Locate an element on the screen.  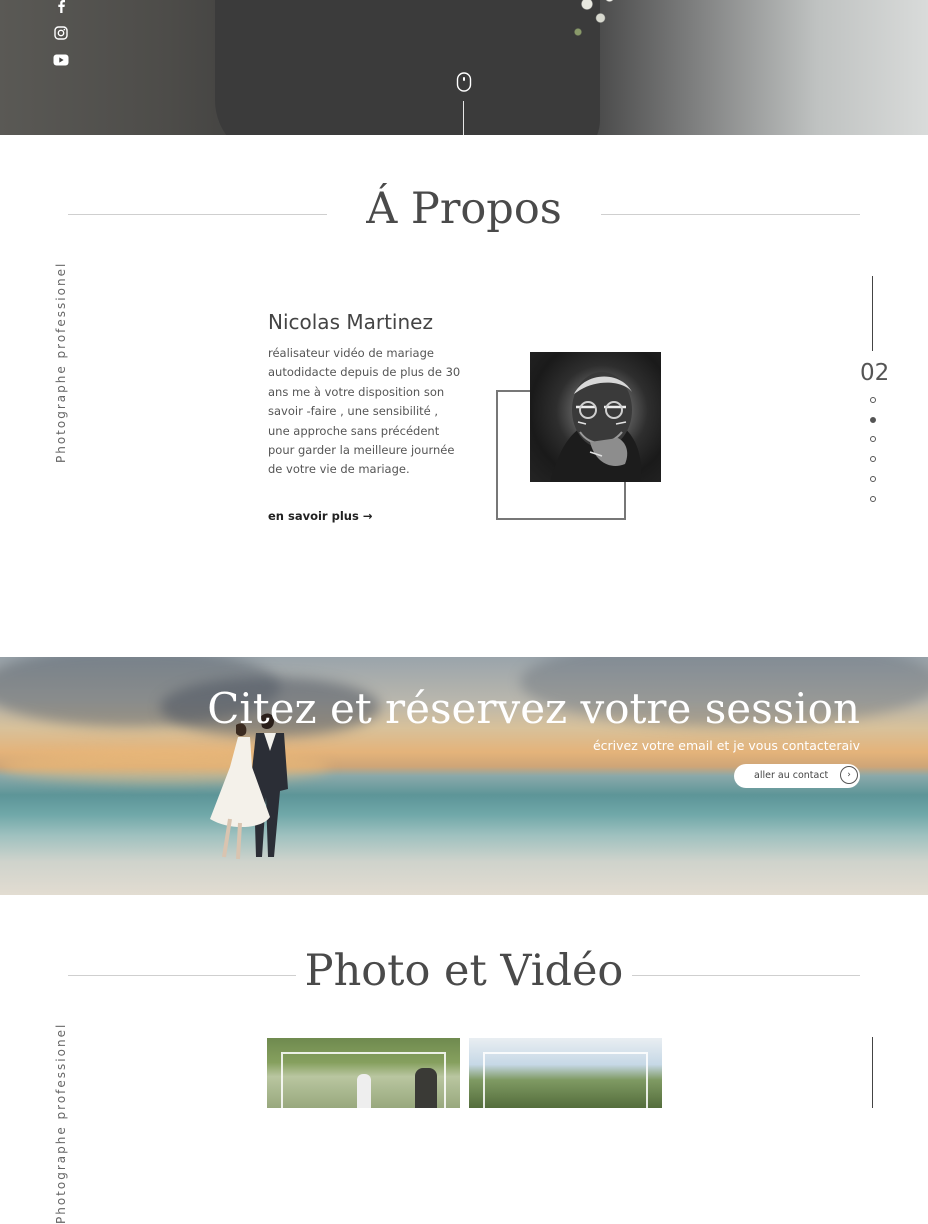
media-divider-left is located at coordinates (182, 975).